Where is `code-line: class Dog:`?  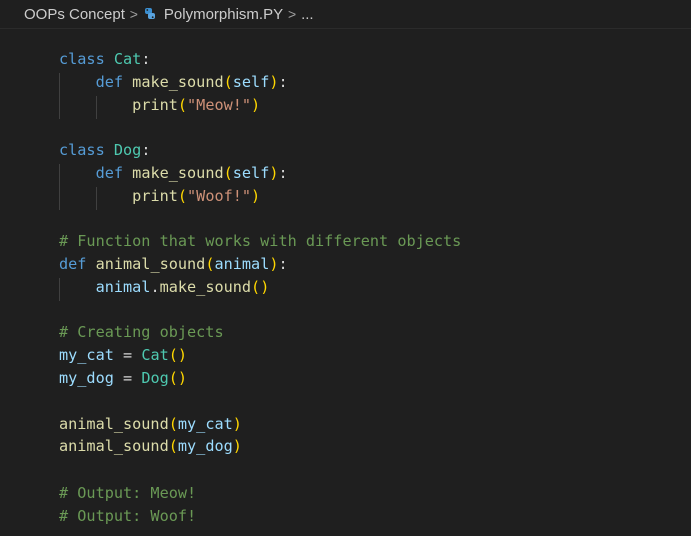
code-line: class Dog: is located at coordinates (105, 150).